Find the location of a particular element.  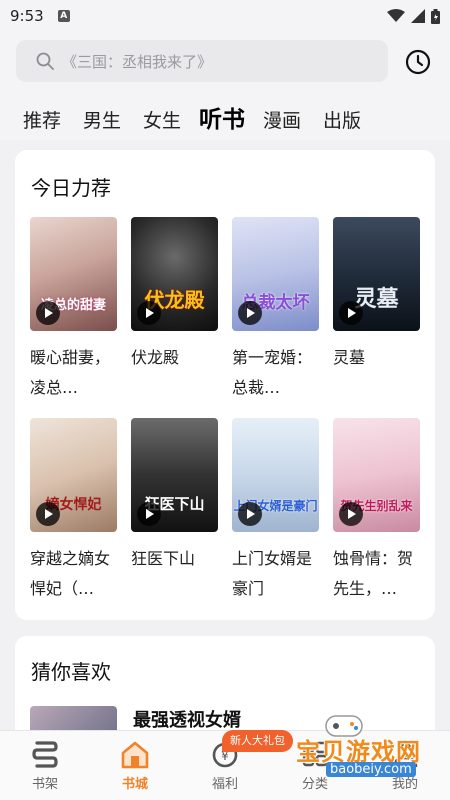

book-item: 灵墓 灵墓 is located at coordinates (376, 310).